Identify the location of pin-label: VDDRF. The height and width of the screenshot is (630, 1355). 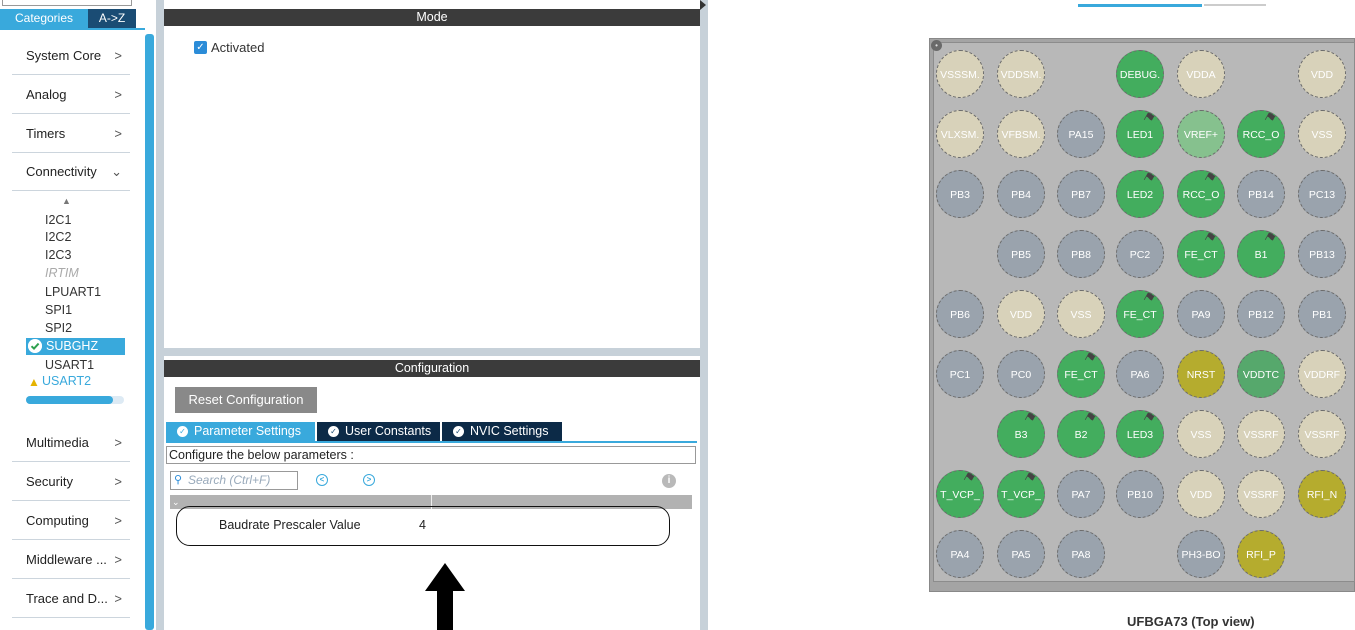
(1322, 375).